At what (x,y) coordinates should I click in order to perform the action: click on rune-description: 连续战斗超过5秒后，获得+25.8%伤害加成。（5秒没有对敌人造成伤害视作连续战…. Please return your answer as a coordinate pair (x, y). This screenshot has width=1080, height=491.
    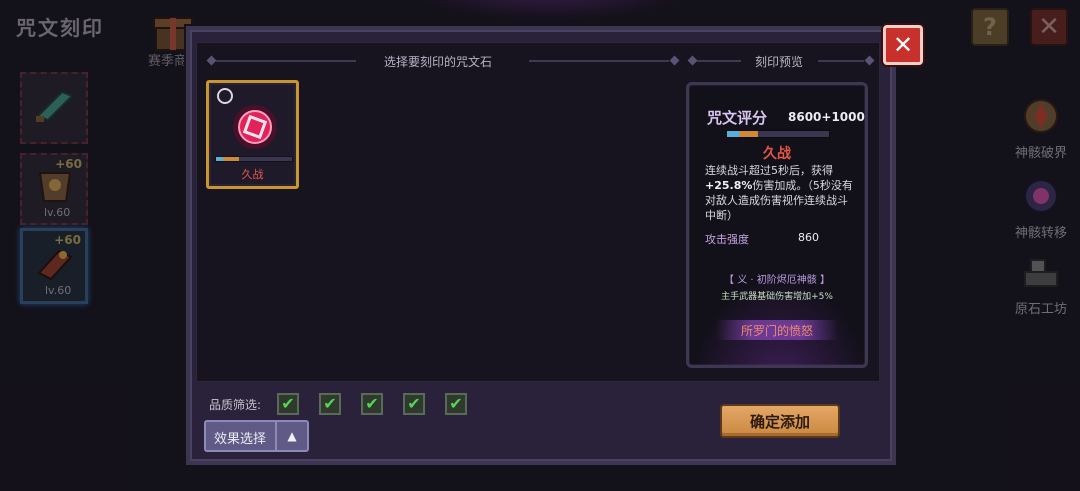
    Looking at the image, I should click on (780, 193).